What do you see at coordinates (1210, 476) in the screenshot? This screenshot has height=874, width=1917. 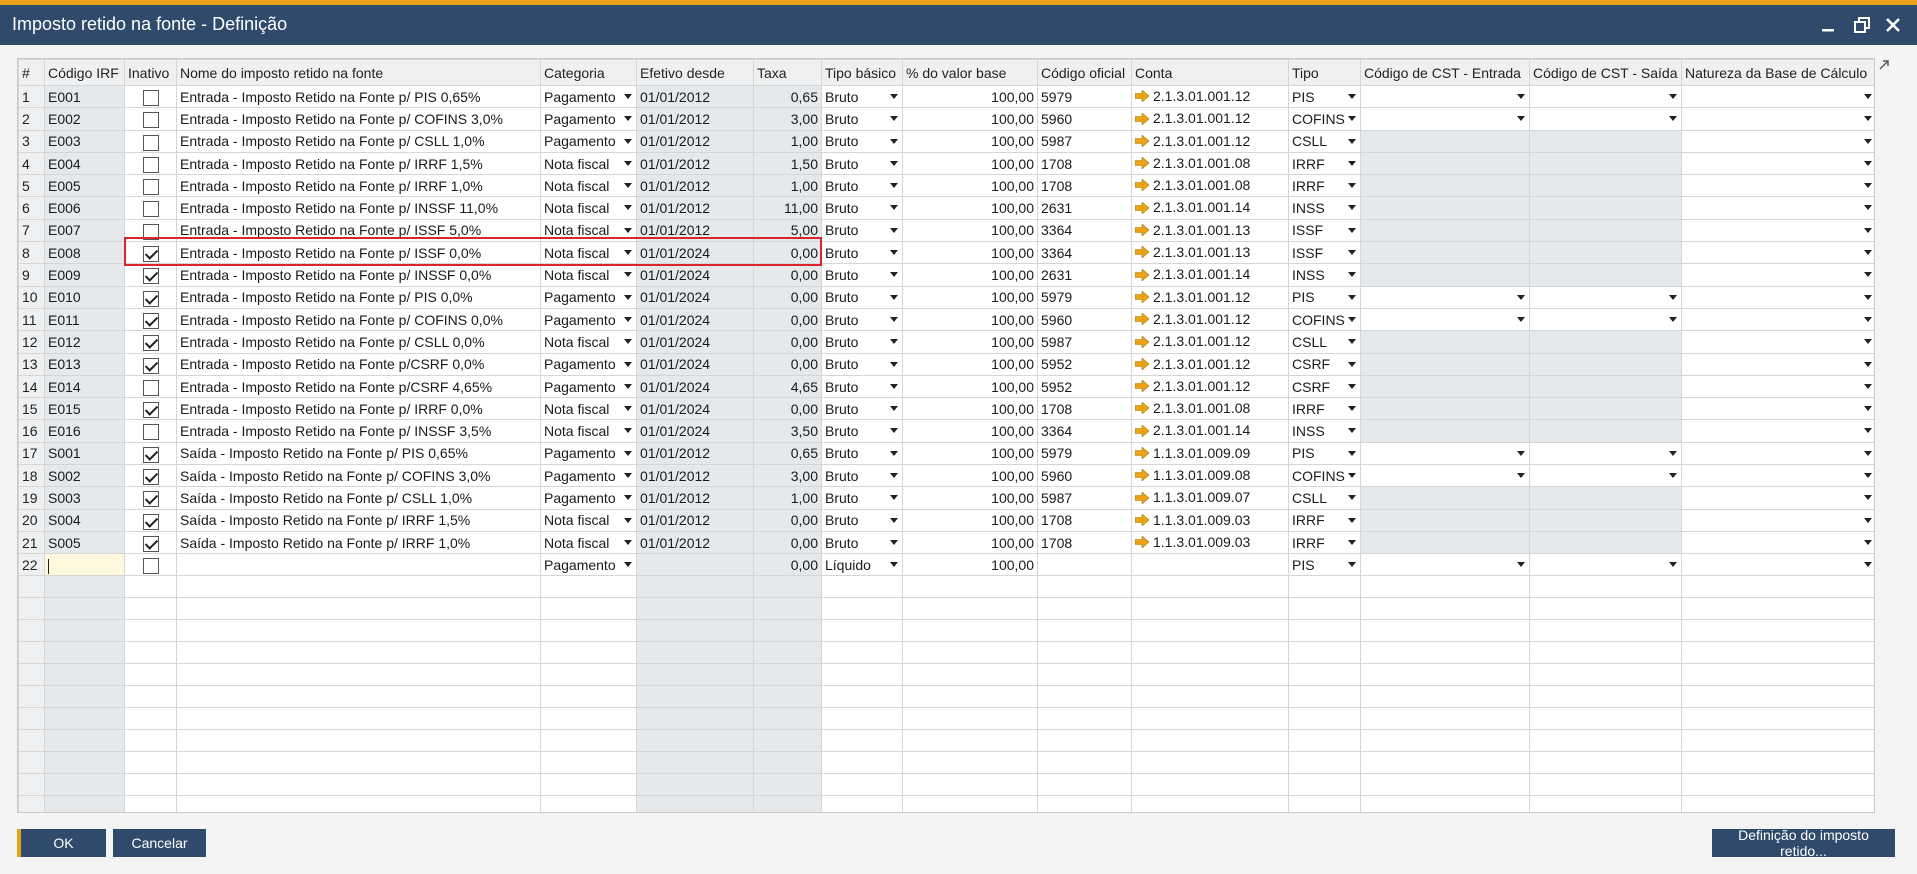 I see `account-field: 1.1.3.01.009.08` at bounding box center [1210, 476].